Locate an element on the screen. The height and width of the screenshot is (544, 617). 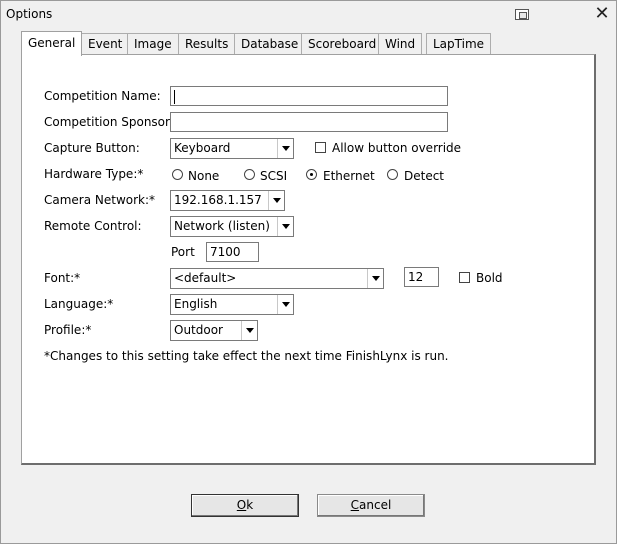
profile-value: Outdoor is located at coordinates (198, 330).